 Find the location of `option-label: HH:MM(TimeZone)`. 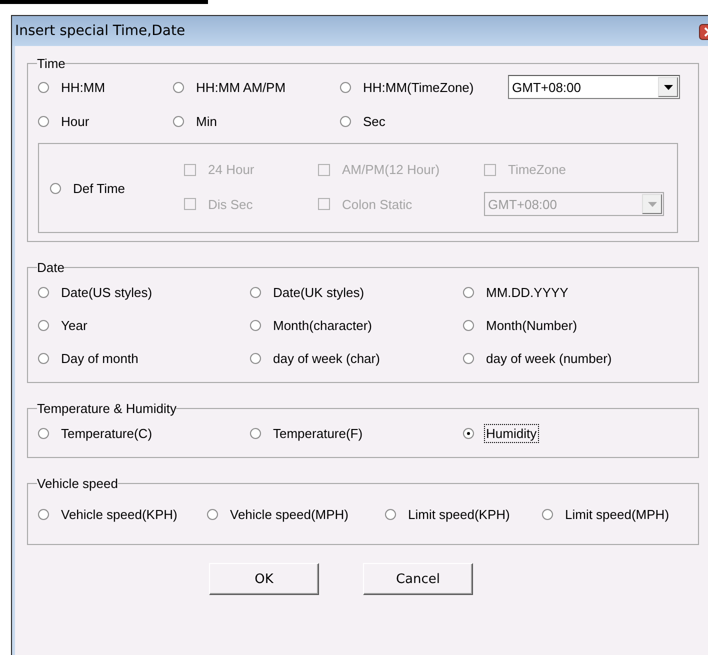

option-label: HH:MM(TimeZone) is located at coordinates (418, 87).